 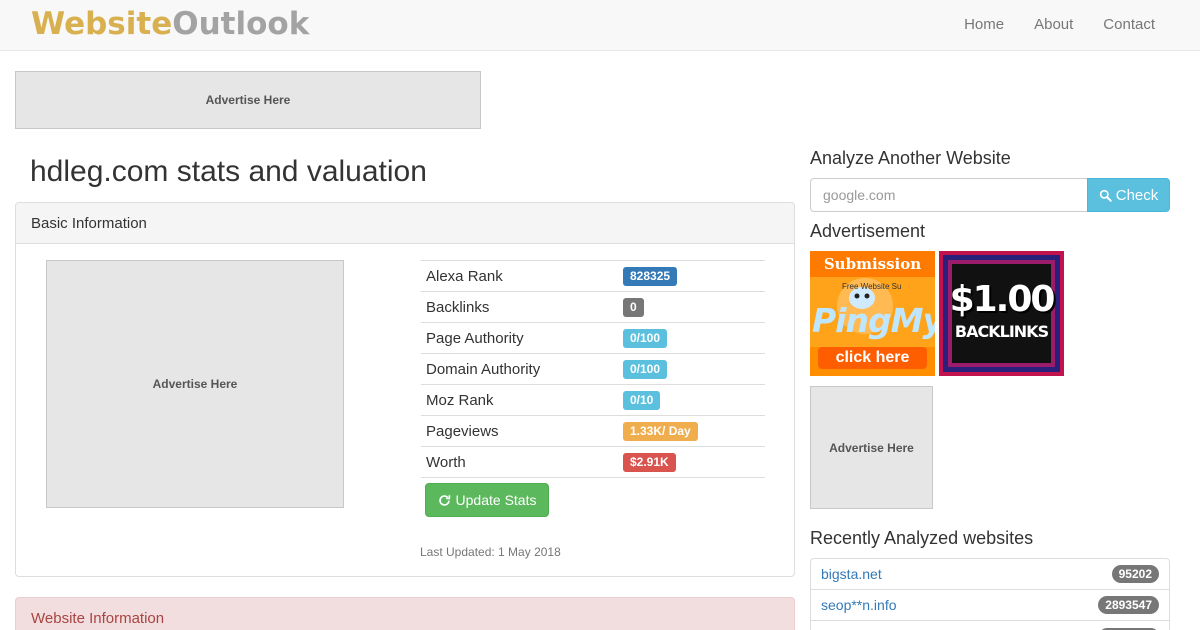 I want to click on banner1-logo-text: PingMyL, so click(x=873, y=320).